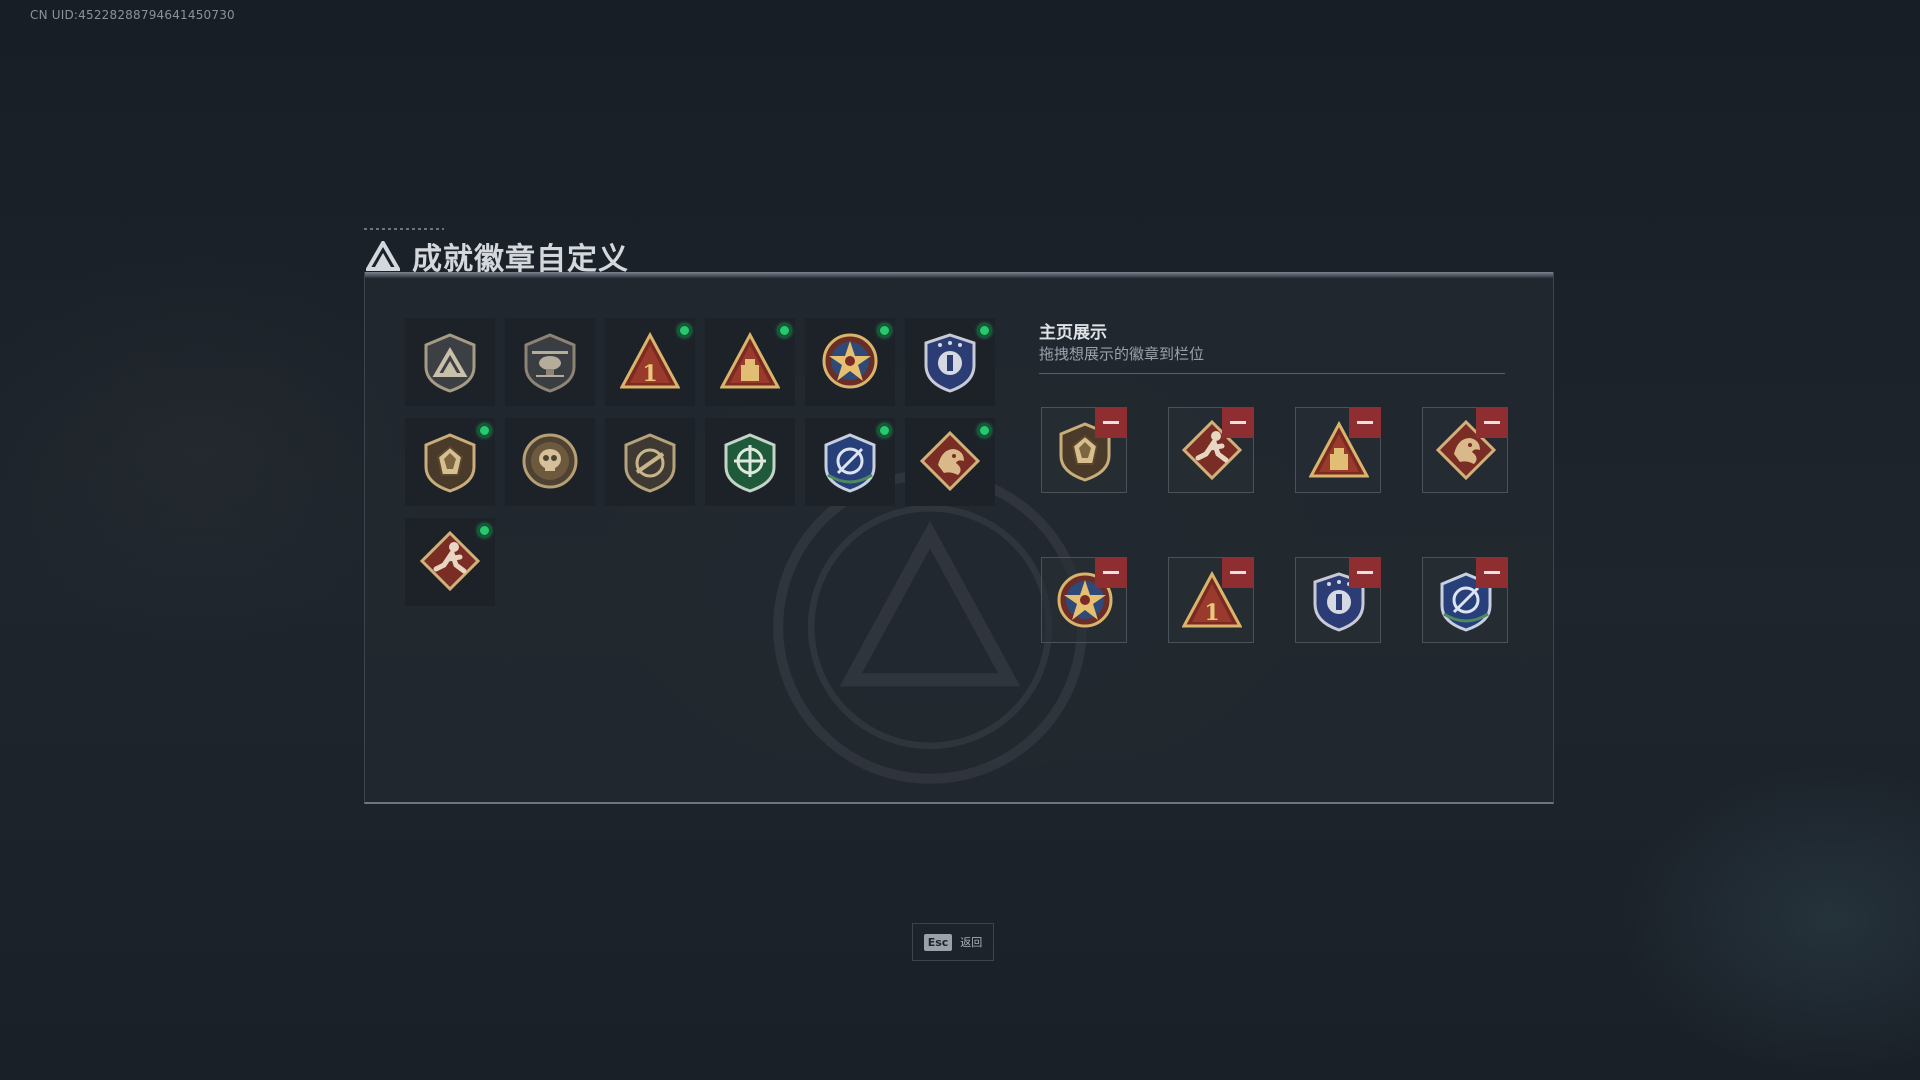 The width and height of the screenshot is (1920, 1080). Describe the element at coordinates (1272, 373) in the screenshot. I see `showcase-divider` at that location.